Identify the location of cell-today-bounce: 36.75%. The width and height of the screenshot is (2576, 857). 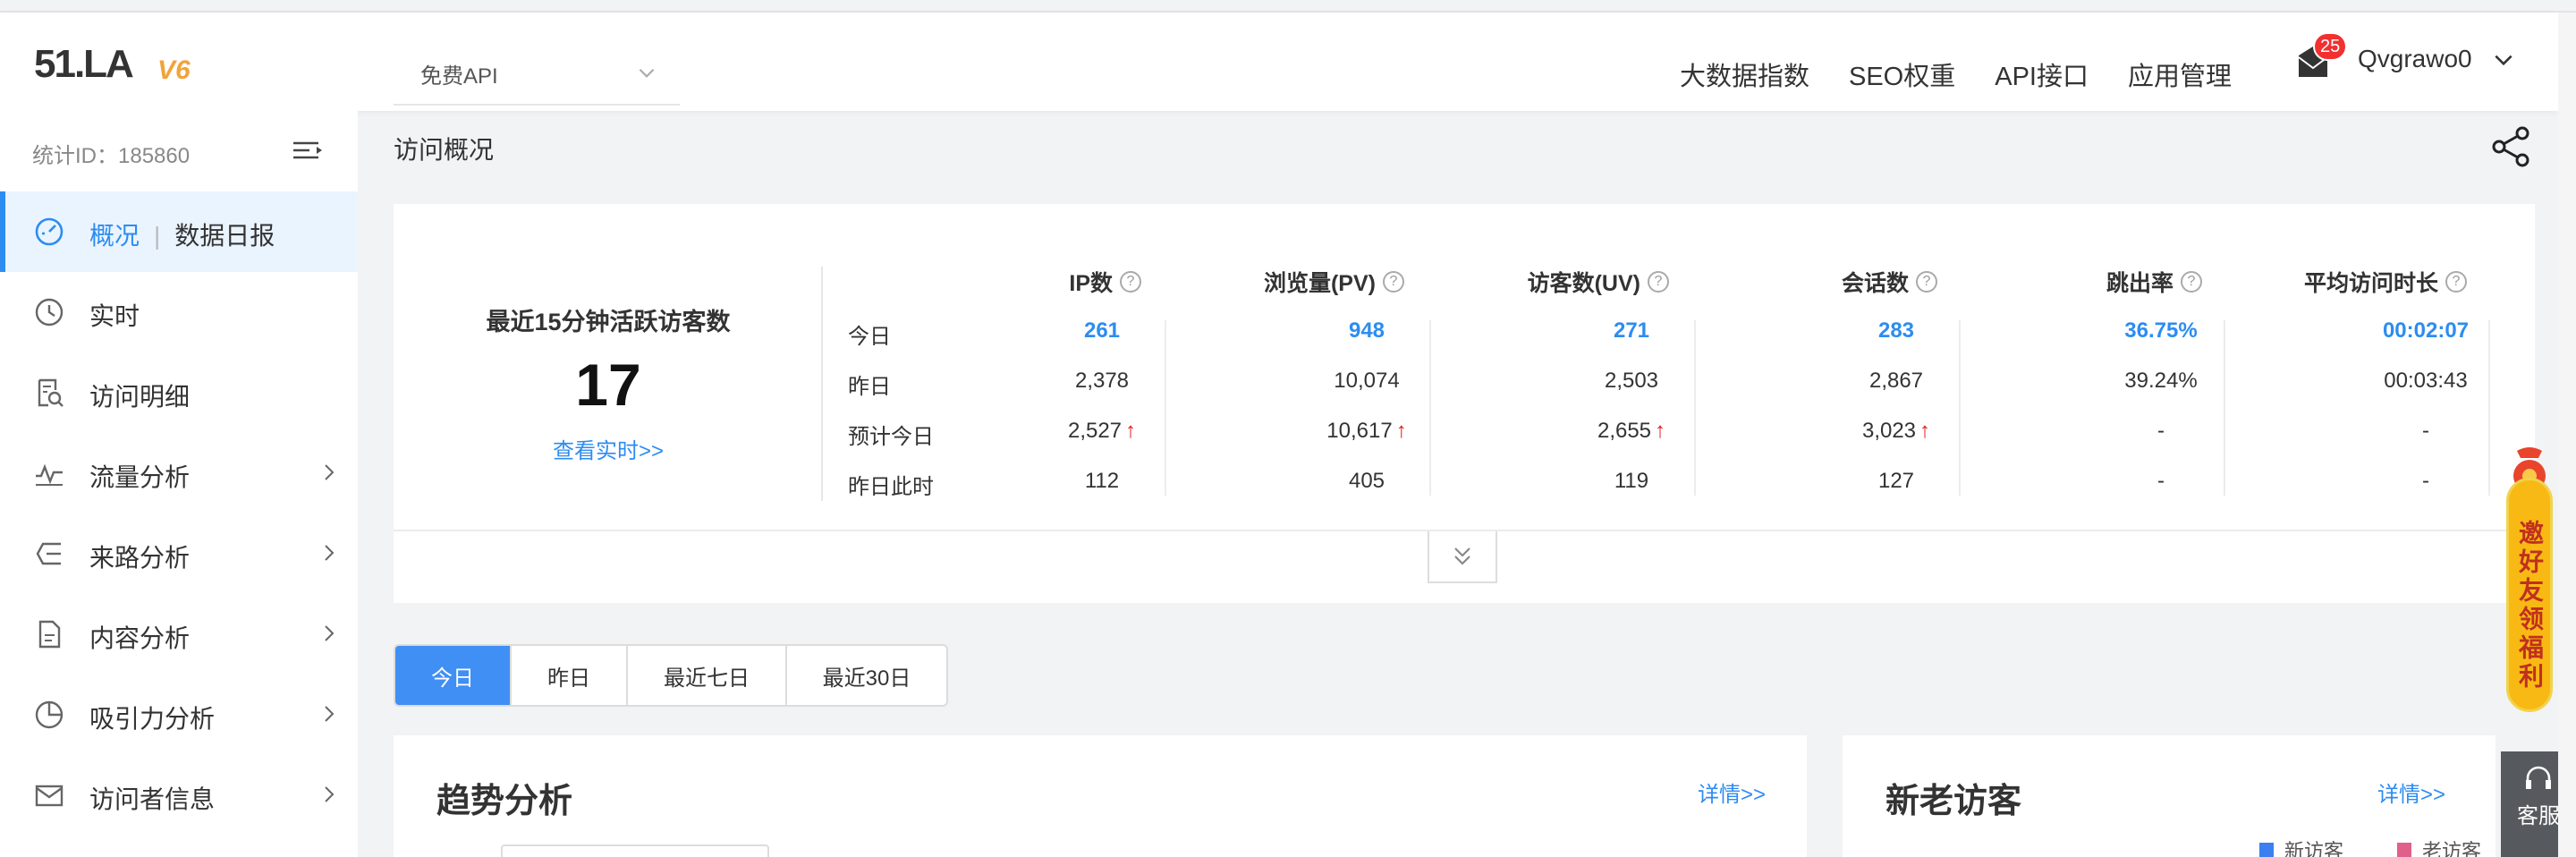
(2161, 330).